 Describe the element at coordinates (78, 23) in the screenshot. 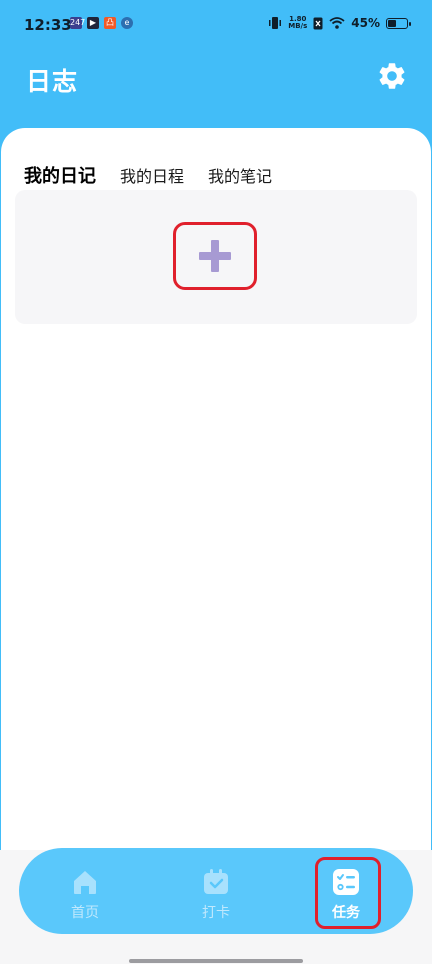

I see `app-notification-icon: 247` at that location.